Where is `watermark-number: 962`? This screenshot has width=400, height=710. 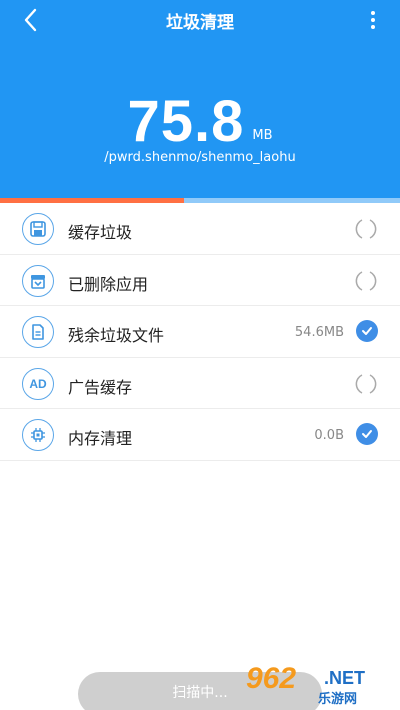 watermark-number: 962 is located at coordinates (271, 678).